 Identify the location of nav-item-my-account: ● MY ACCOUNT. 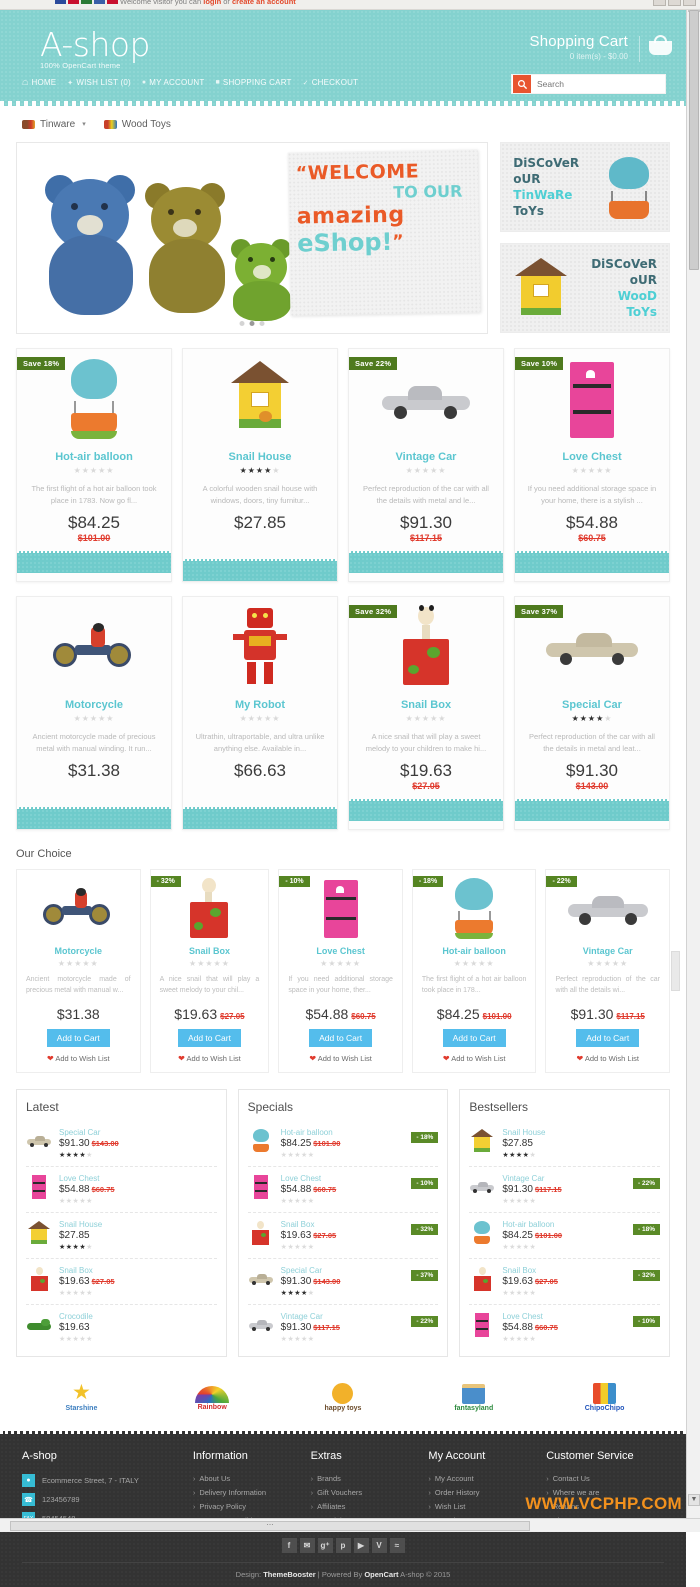
(173, 82).